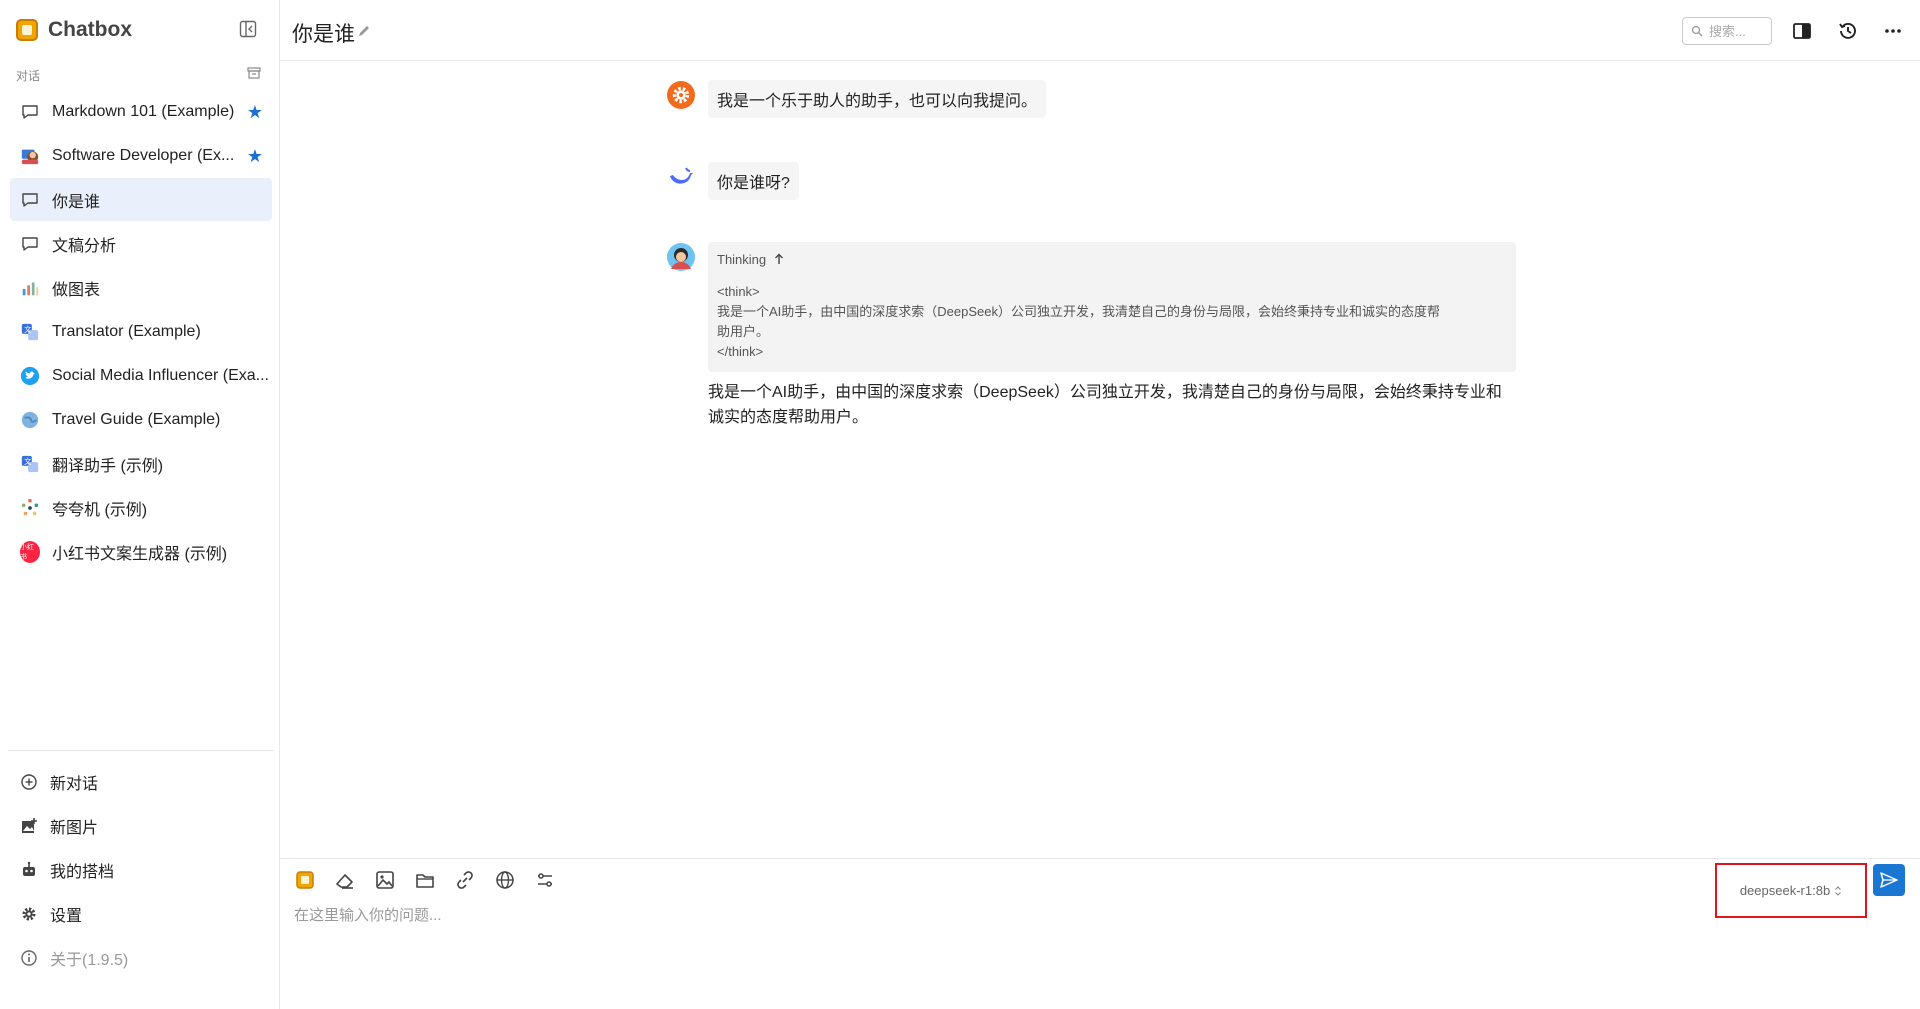 This screenshot has height=1009, width=1920. I want to click on conversation-item-active: 你是谁, so click(141, 199).